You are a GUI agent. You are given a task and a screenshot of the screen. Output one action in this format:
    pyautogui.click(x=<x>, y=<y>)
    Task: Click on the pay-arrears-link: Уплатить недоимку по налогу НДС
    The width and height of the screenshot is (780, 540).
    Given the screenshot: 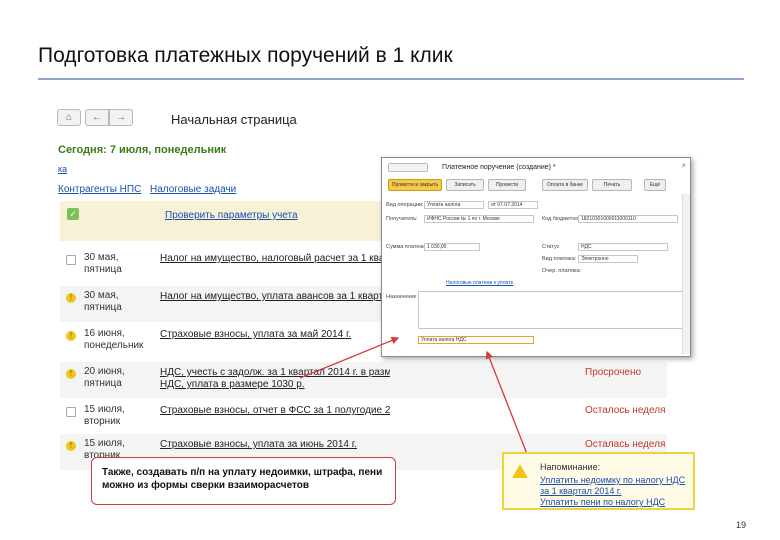 What is the action you would take?
    pyautogui.click(x=612, y=480)
    